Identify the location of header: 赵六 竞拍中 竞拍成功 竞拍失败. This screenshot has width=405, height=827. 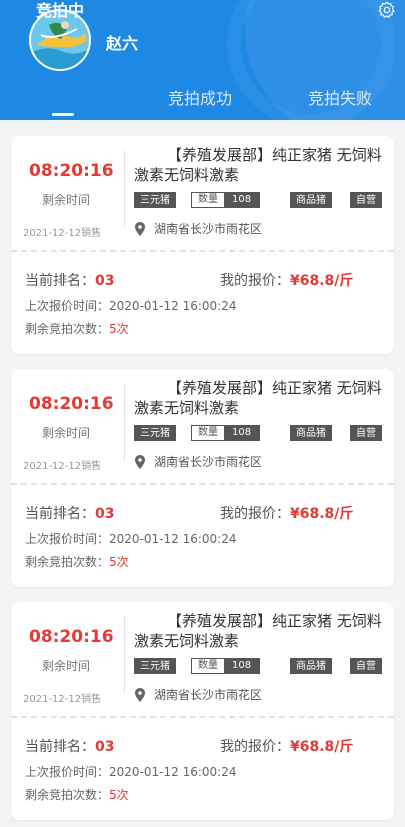
(202, 60).